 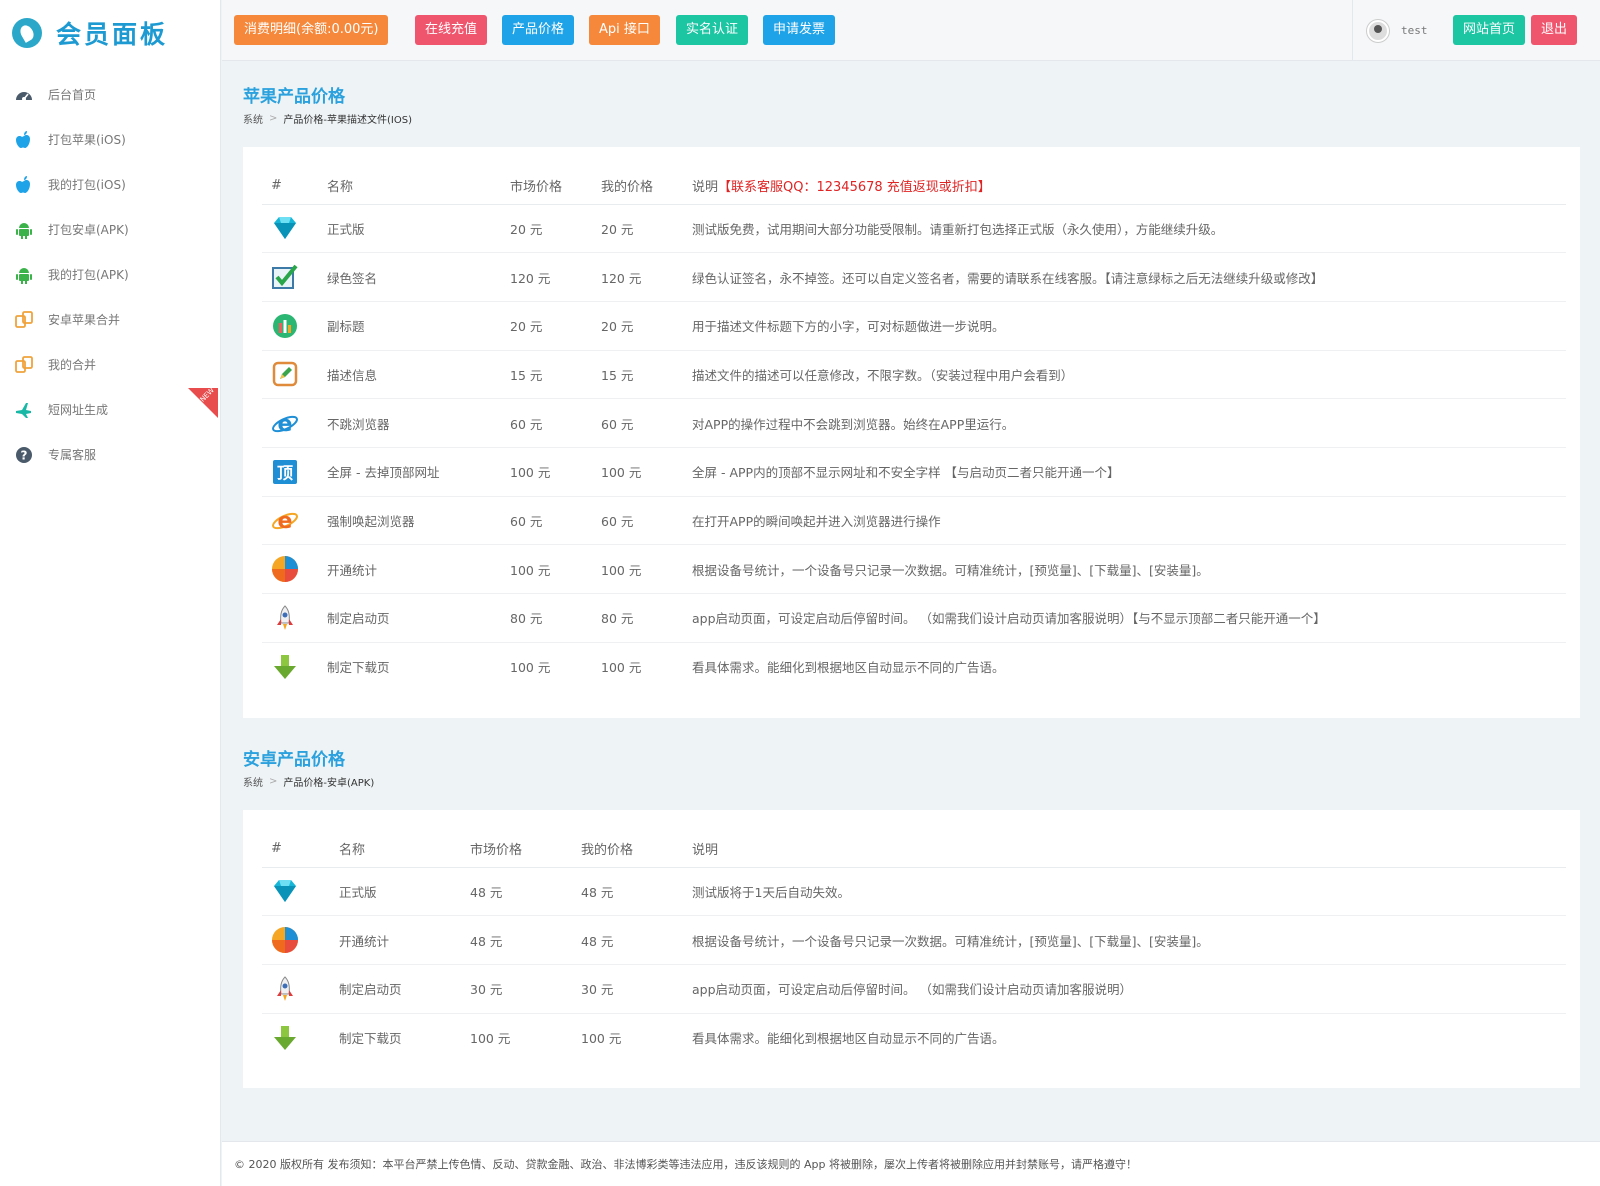 I want to click on sidebar-item-7: 短网址生成 NEW, so click(x=110, y=409).